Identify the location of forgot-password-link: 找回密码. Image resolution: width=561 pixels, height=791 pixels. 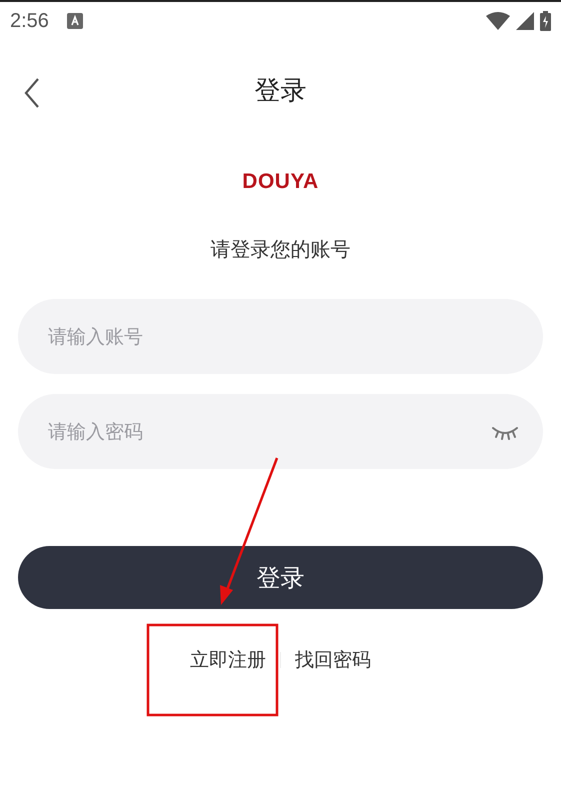
(333, 660).